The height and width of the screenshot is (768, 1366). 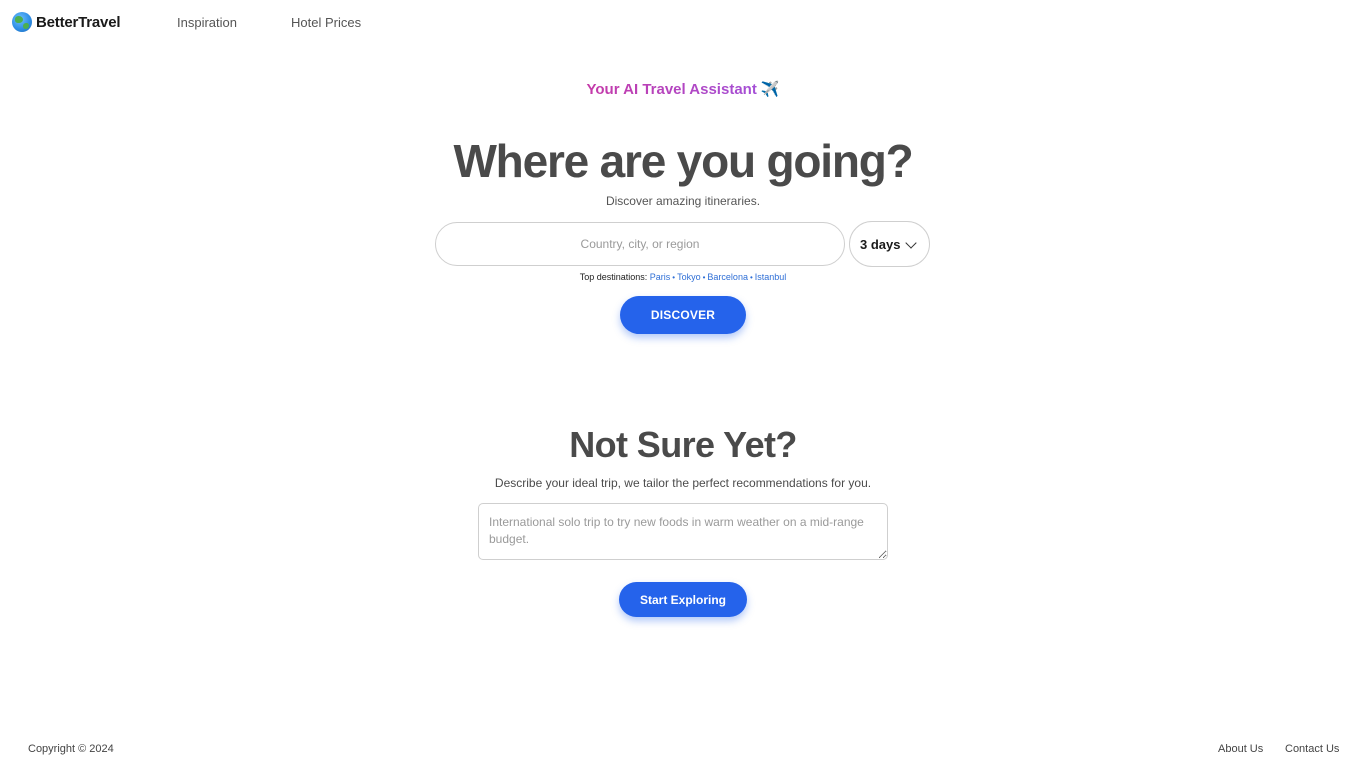 What do you see at coordinates (770, 89) in the screenshot?
I see `airplane-icon: ✈️` at bounding box center [770, 89].